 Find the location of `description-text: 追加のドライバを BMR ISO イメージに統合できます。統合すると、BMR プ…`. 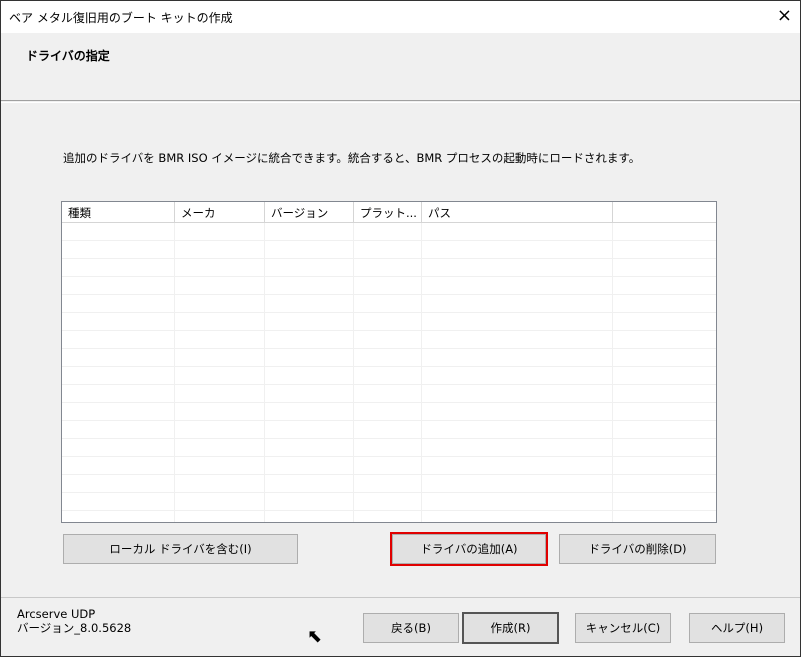

description-text: 追加のドライバを BMR ISO イメージに統合できます。統合すると、BMR プ… is located at coordinates (352, 158).